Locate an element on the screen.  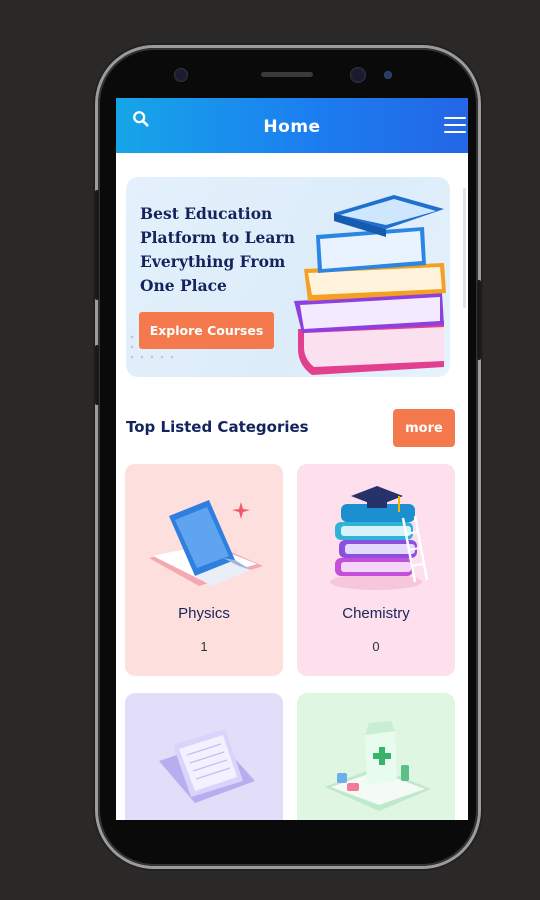
page-title: Home is located at coordinates (292, 127).